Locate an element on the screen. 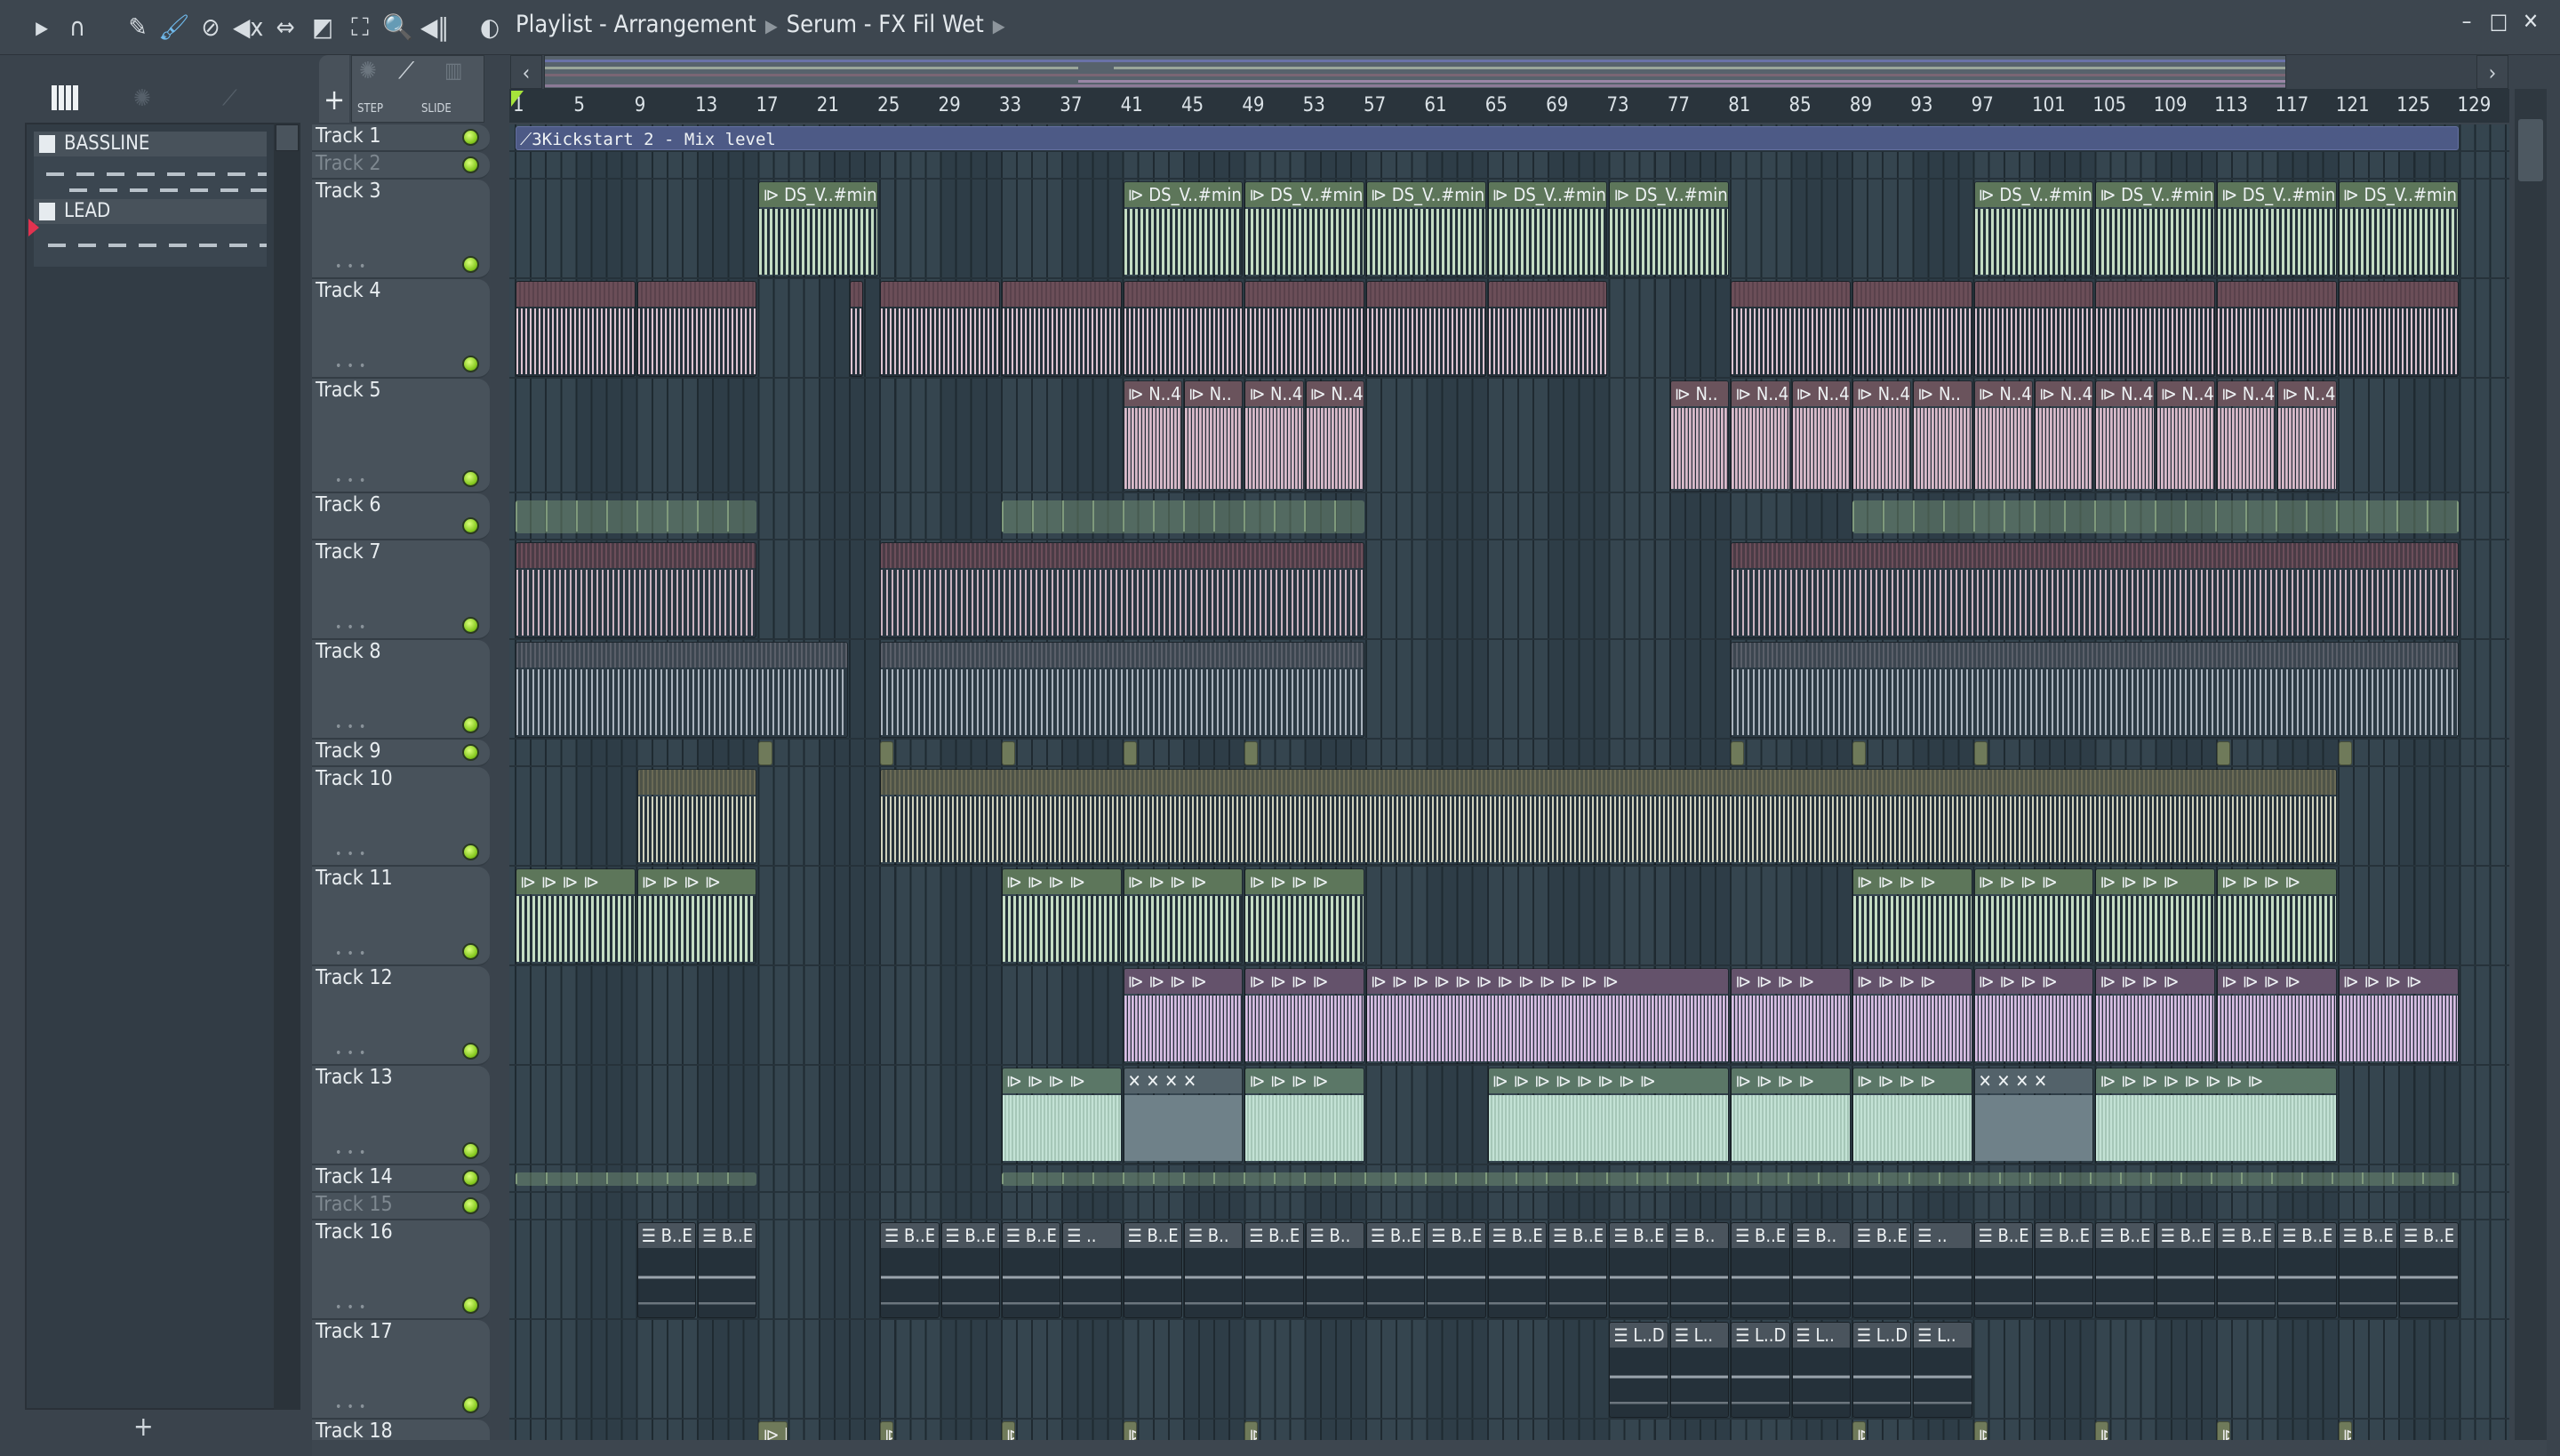 The width and height of the screenshot is (2560, 1456). track-header: Track 2 is located at coordinates (401, 166).